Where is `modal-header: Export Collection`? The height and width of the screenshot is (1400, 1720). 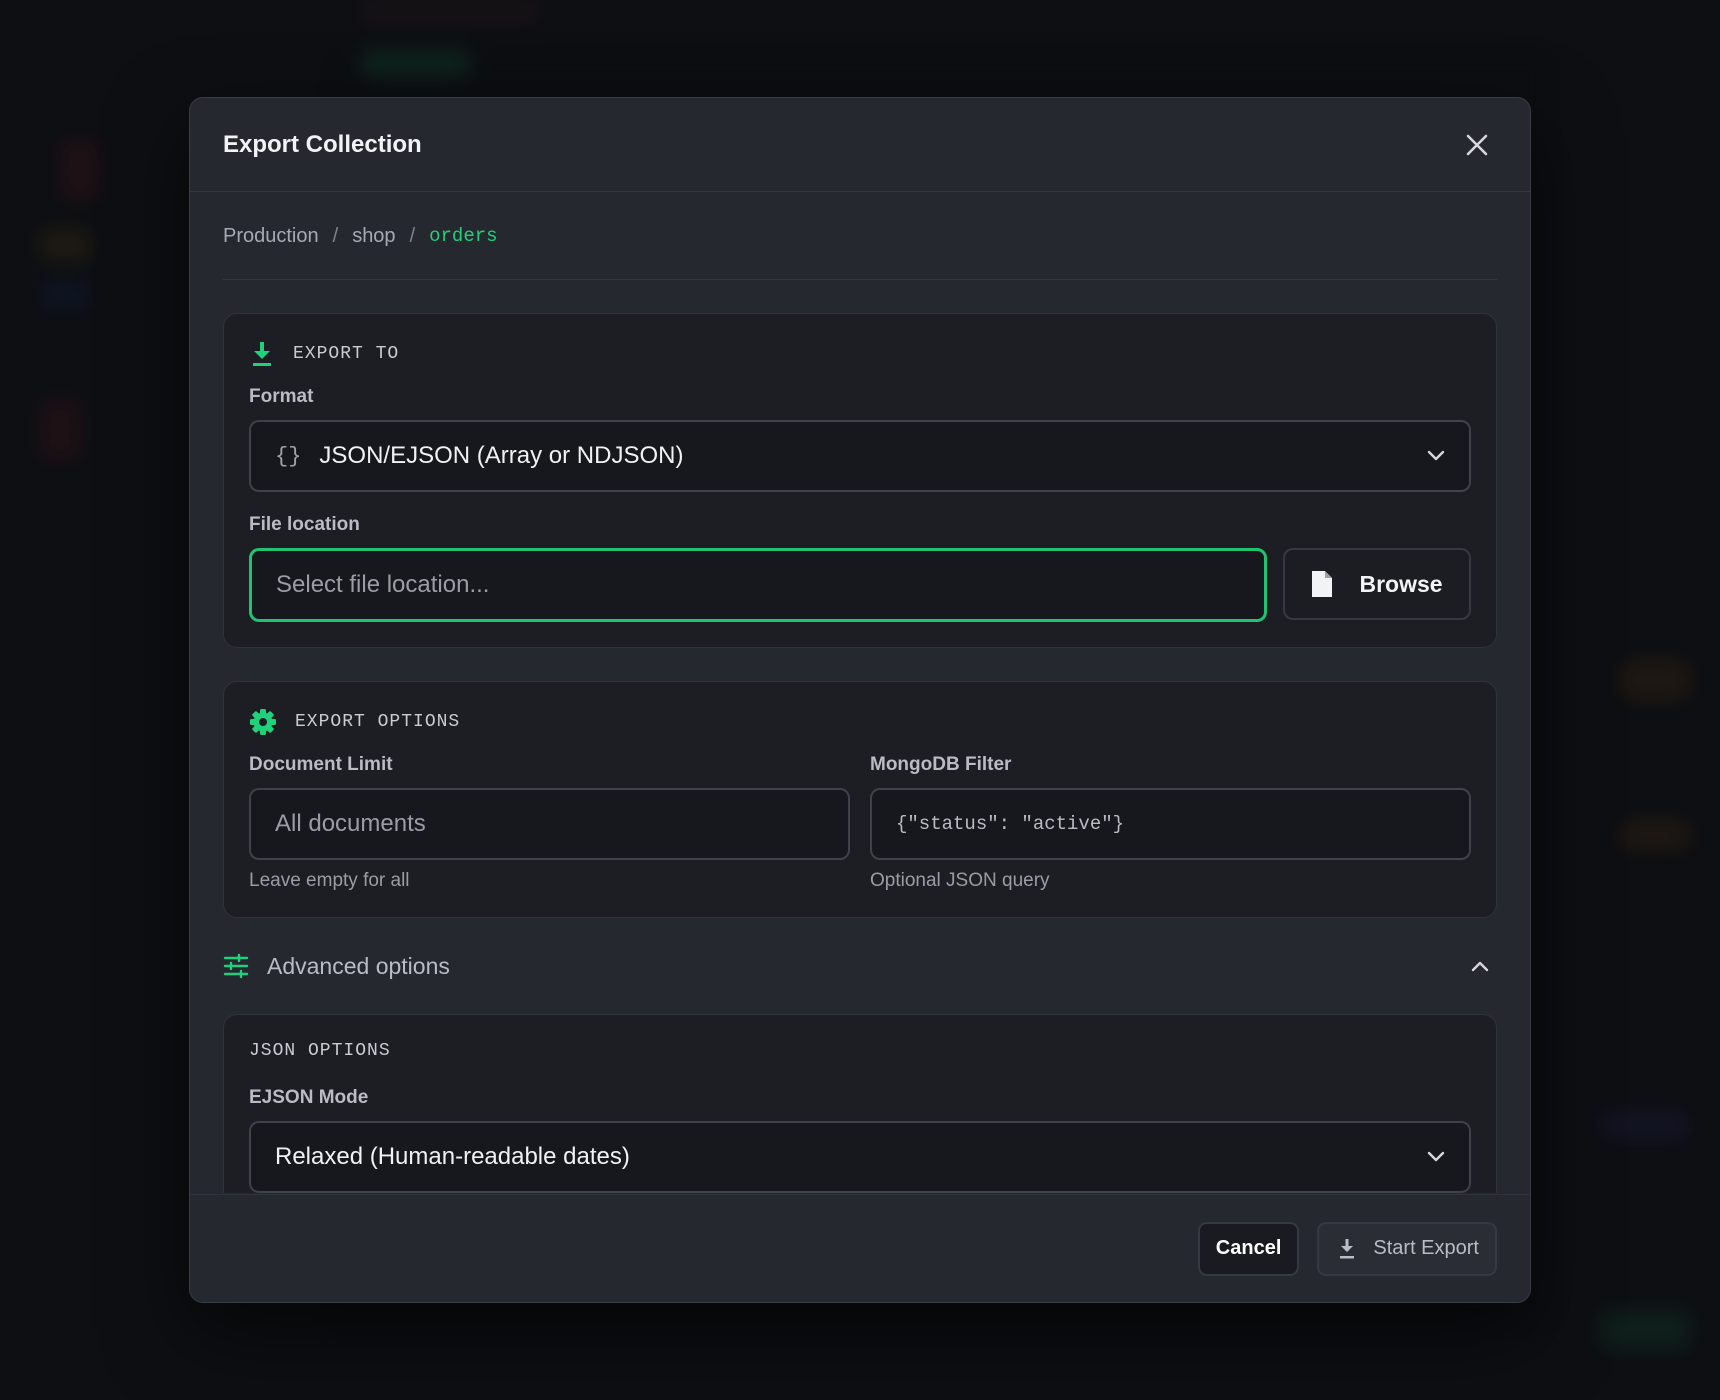
modal-header: Export Collection is located at coordinates (860, 145).